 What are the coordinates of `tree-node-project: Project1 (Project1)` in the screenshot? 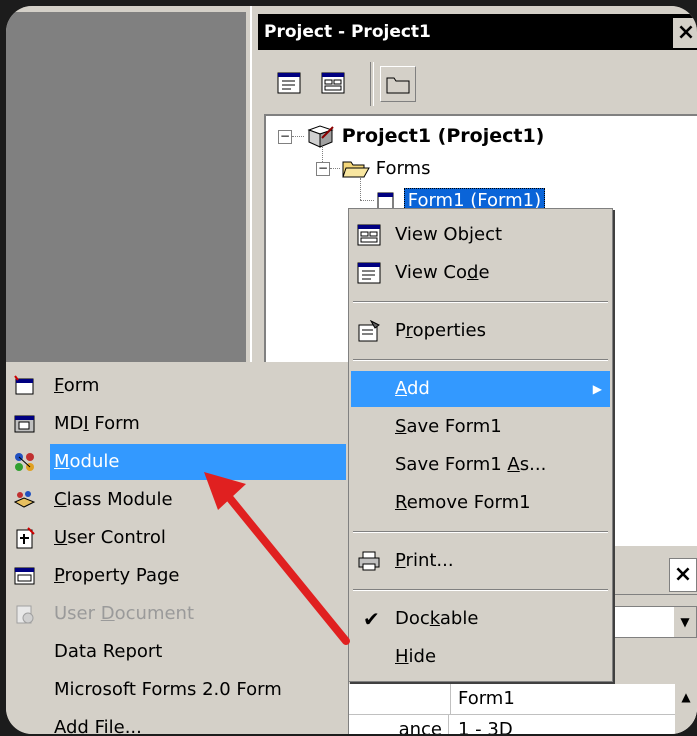 It's located at (425, 136).